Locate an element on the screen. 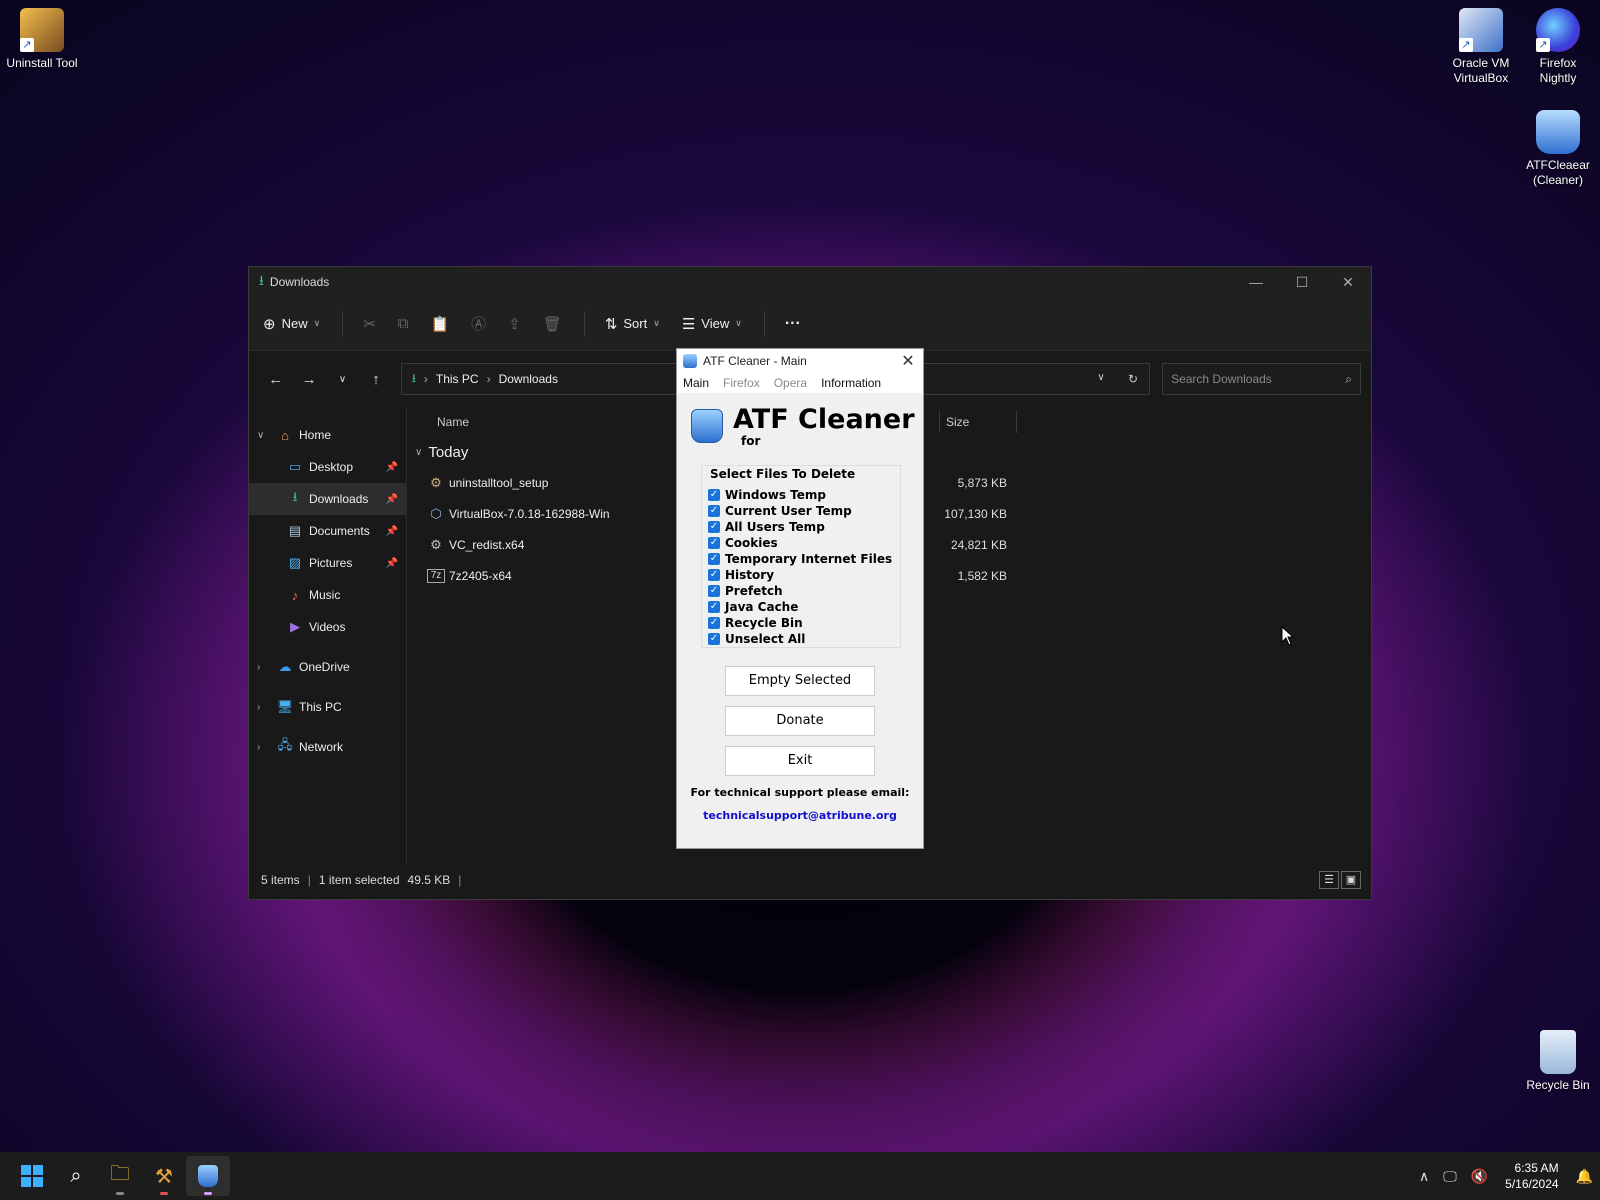  desktop-icon-recycle-bin: Recycle Bin is located at coordinates (1558, 1061).